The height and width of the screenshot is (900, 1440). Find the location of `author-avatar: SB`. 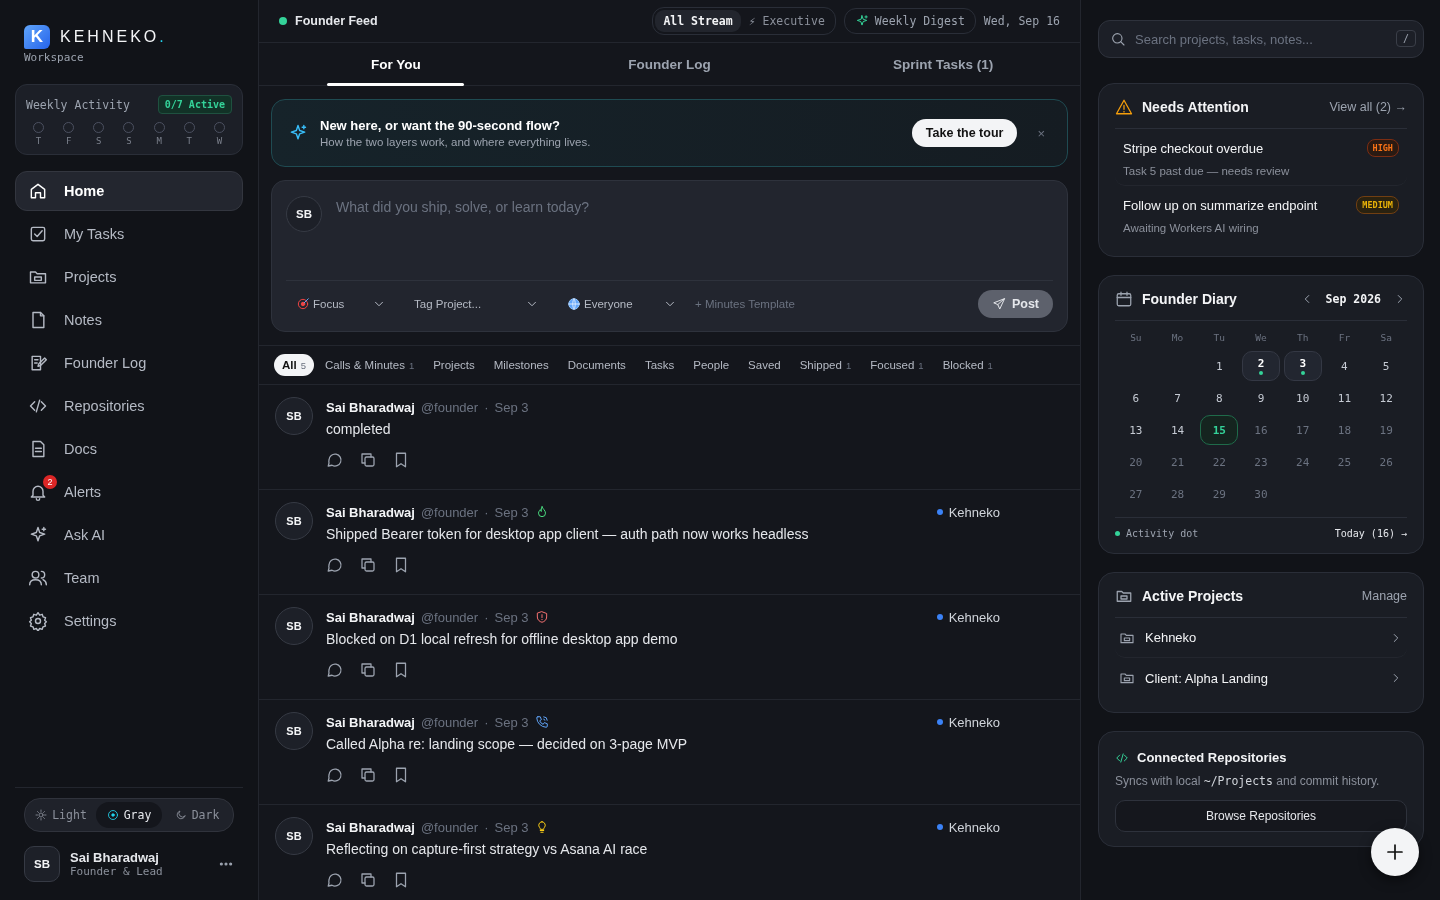

author-avatar: SB is located at coordinates (294, 731).